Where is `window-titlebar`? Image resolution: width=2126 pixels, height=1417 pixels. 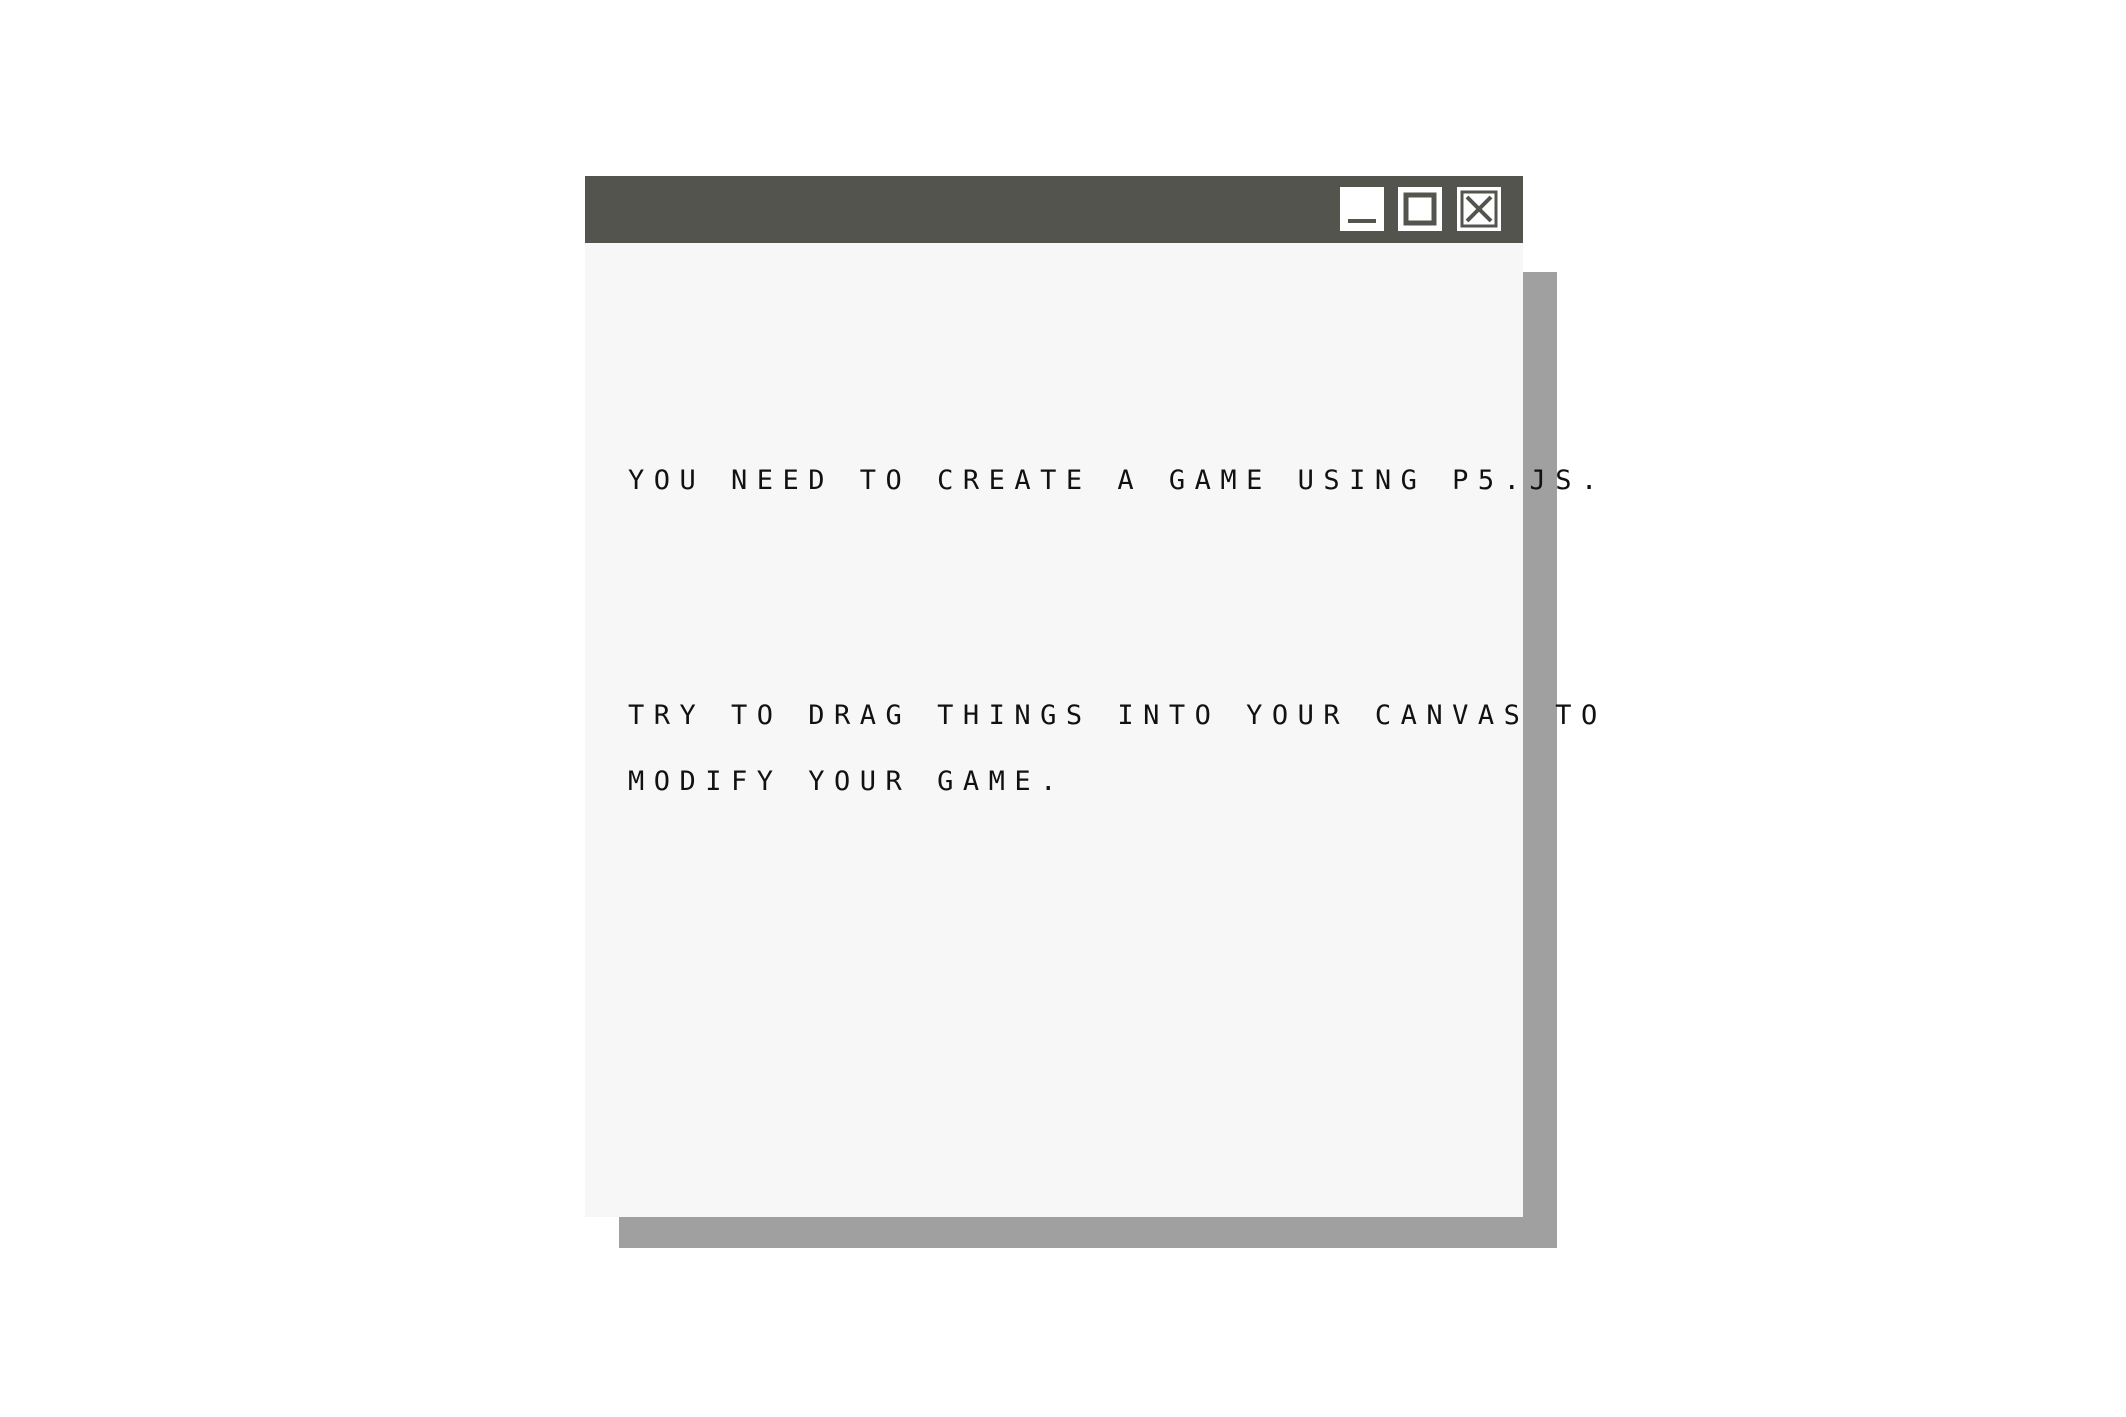 window-titlebar is located at coordinates (1054, 209).